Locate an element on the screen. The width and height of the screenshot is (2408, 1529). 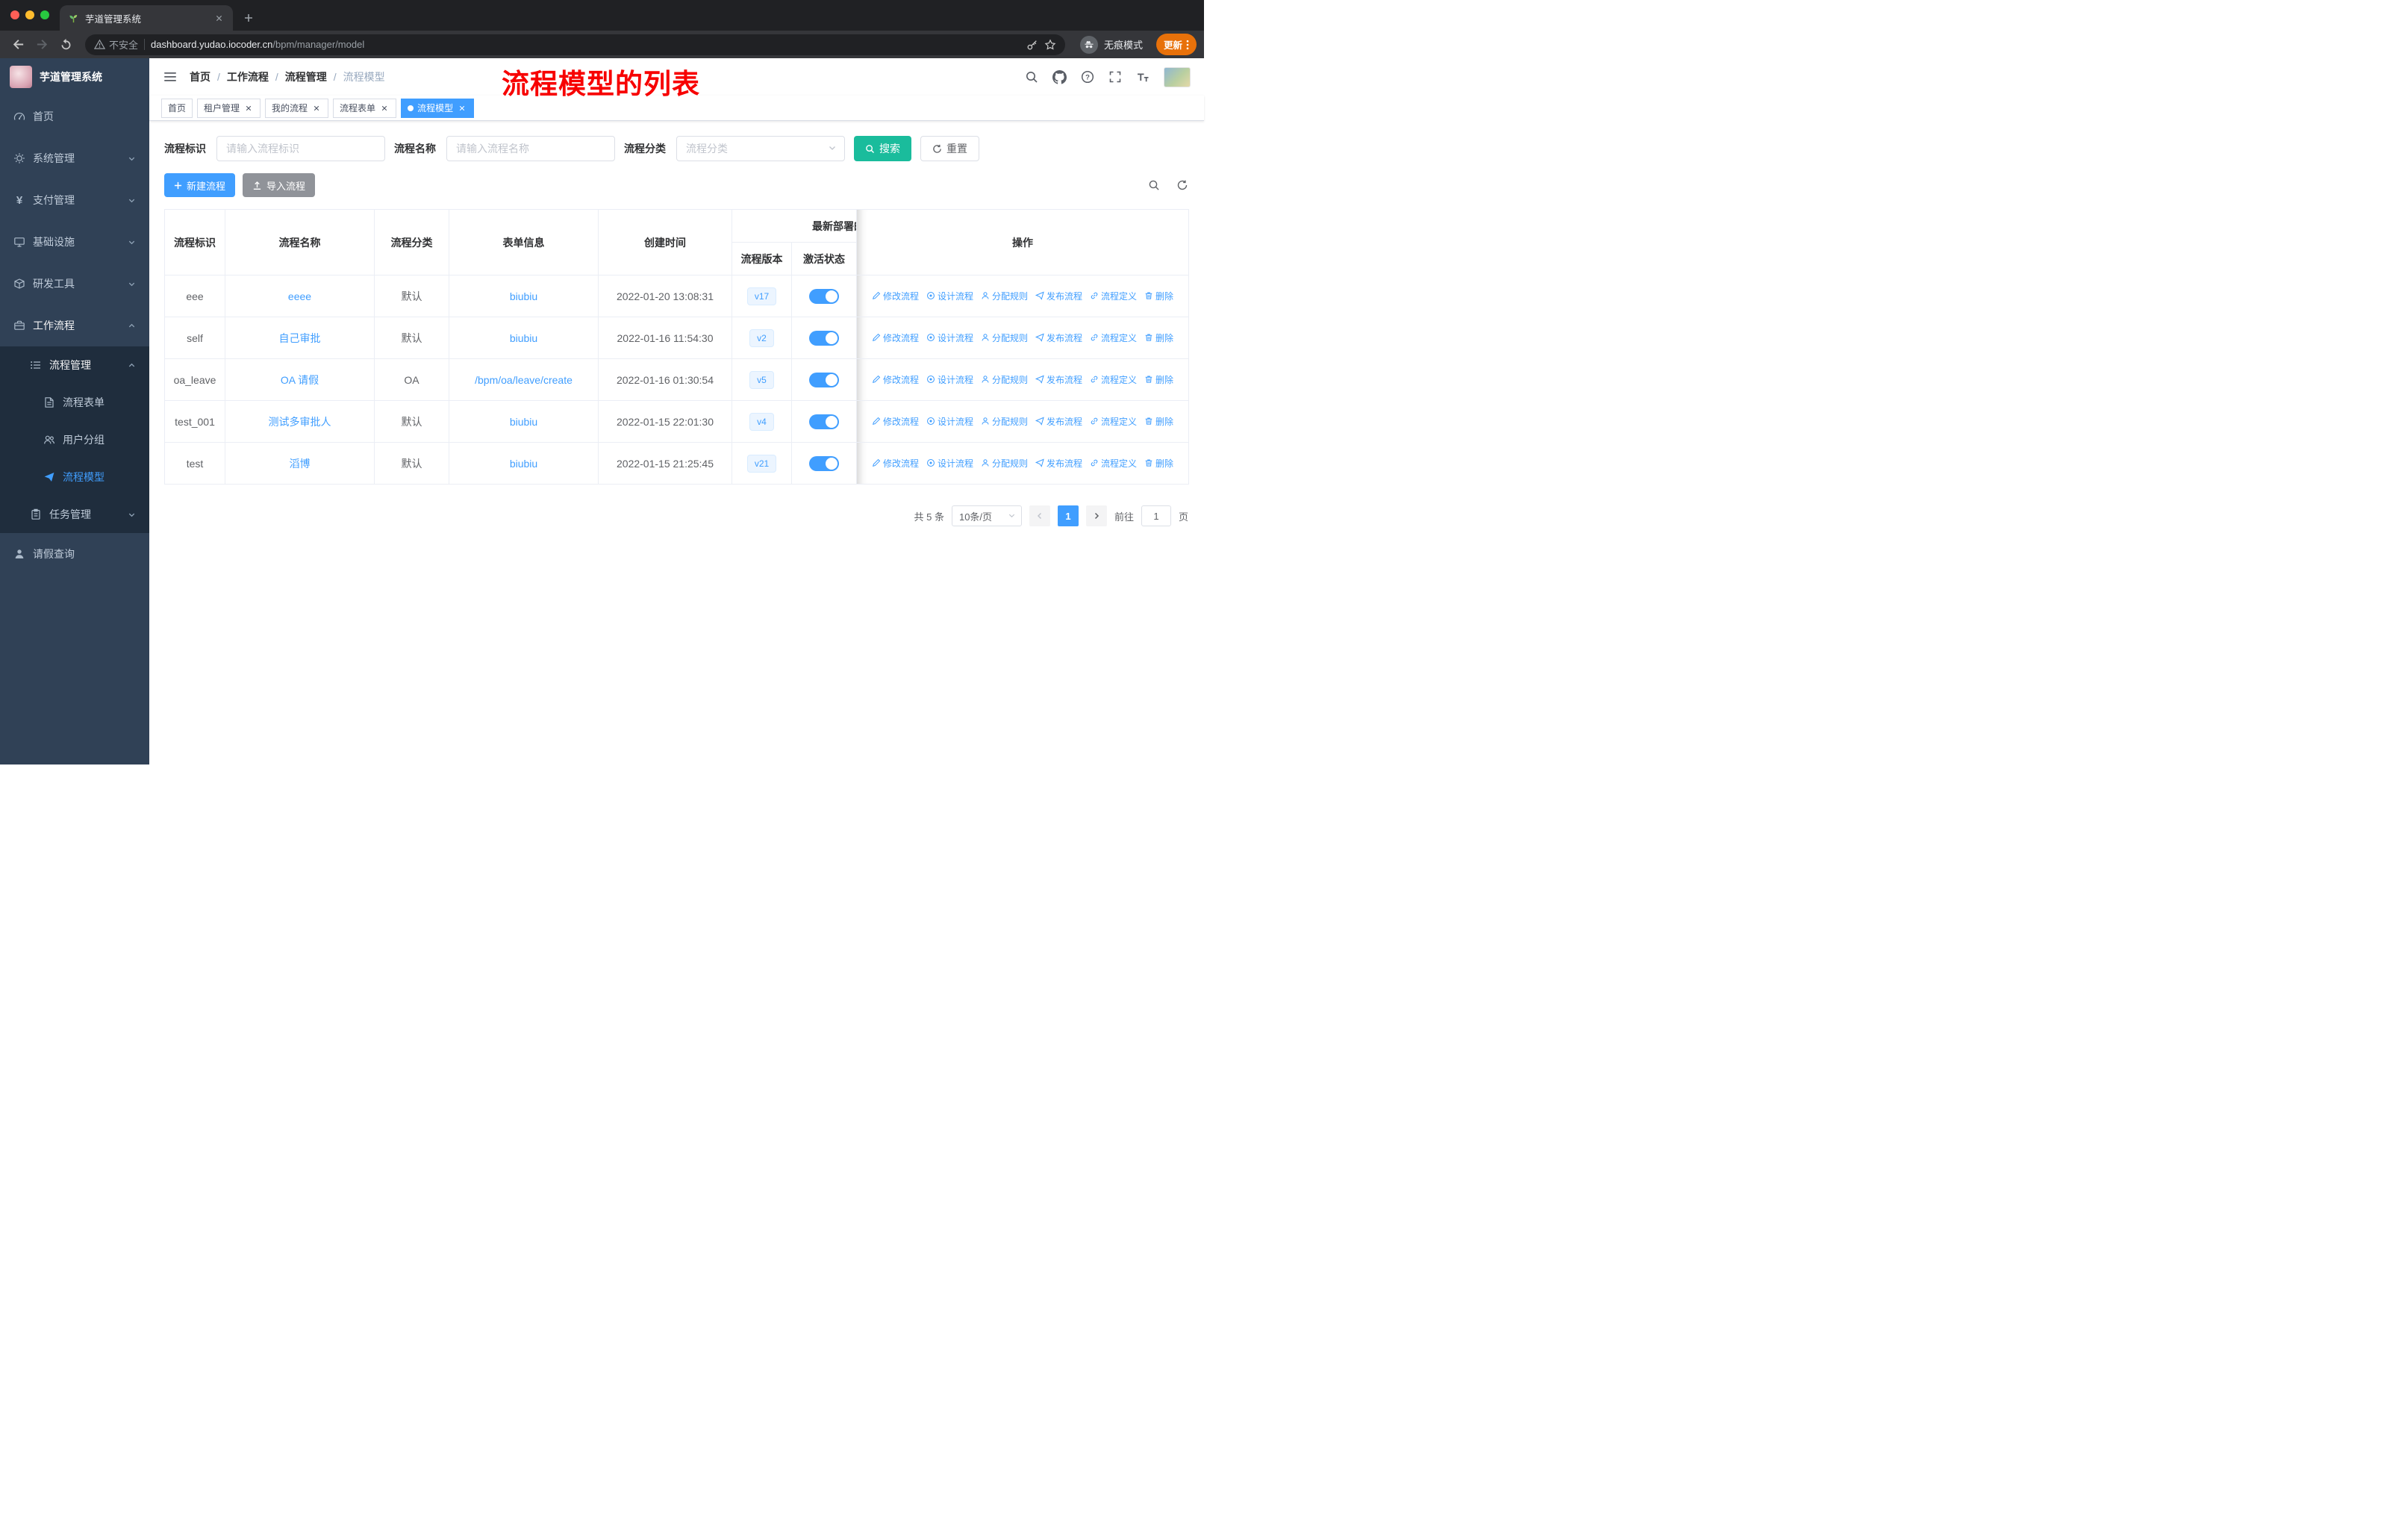
sidebar-item-system: 系统管理 is located at coordinates (74, 158).